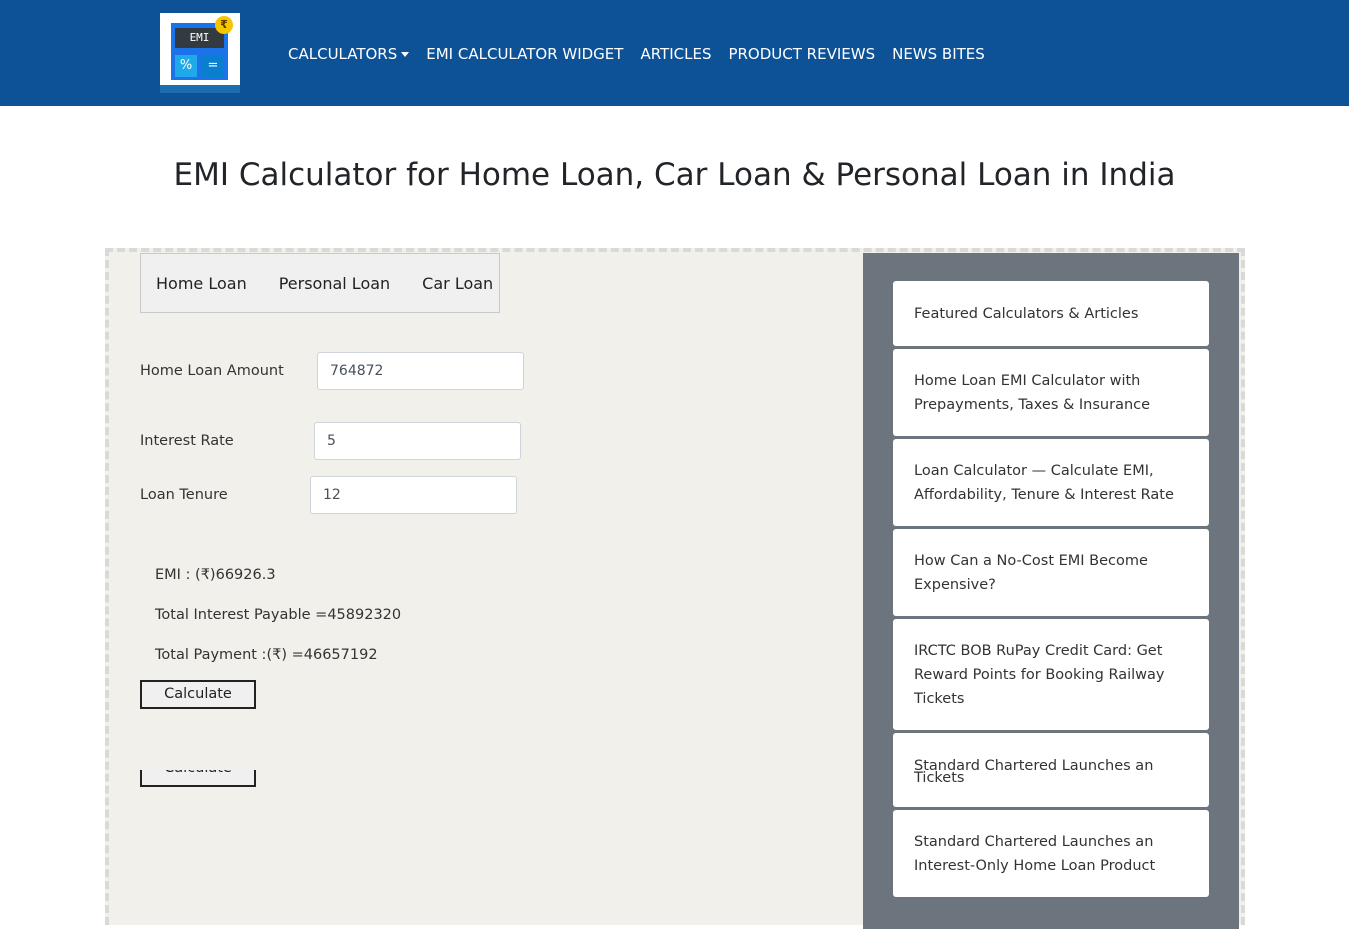 The width and height of the screenshot is (1349, 929). Describe the element at coordinates (1026, 313) in the screenshot. I see `sidebar-card-label: Featured Calculators & Articles` at that location.